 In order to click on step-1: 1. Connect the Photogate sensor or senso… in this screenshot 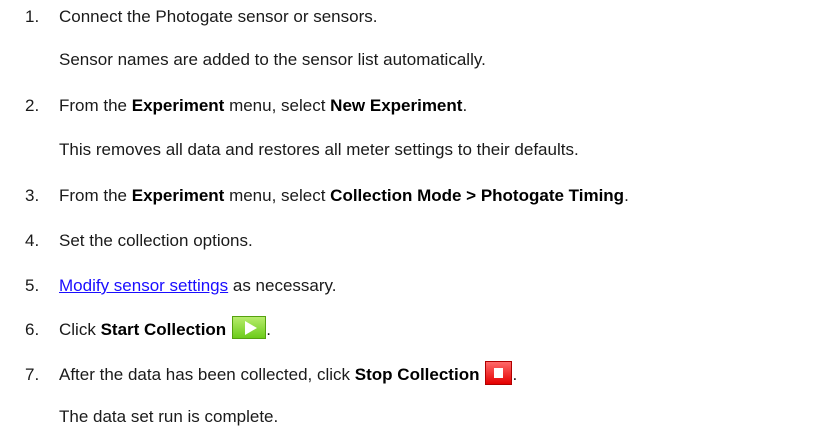, I will do `click(416, 17)`.